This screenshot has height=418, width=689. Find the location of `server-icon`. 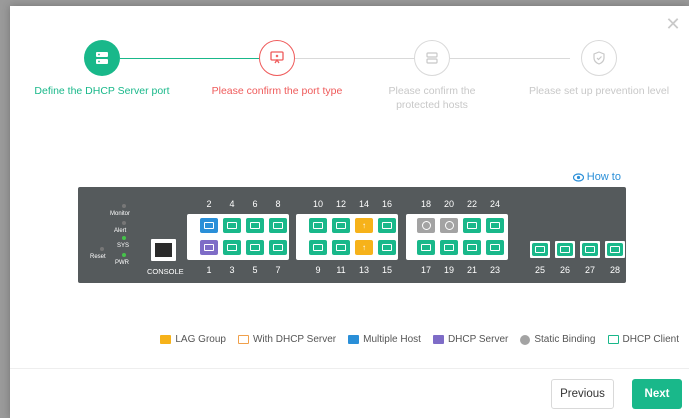

server-icon is located at coordinates (102, 58).